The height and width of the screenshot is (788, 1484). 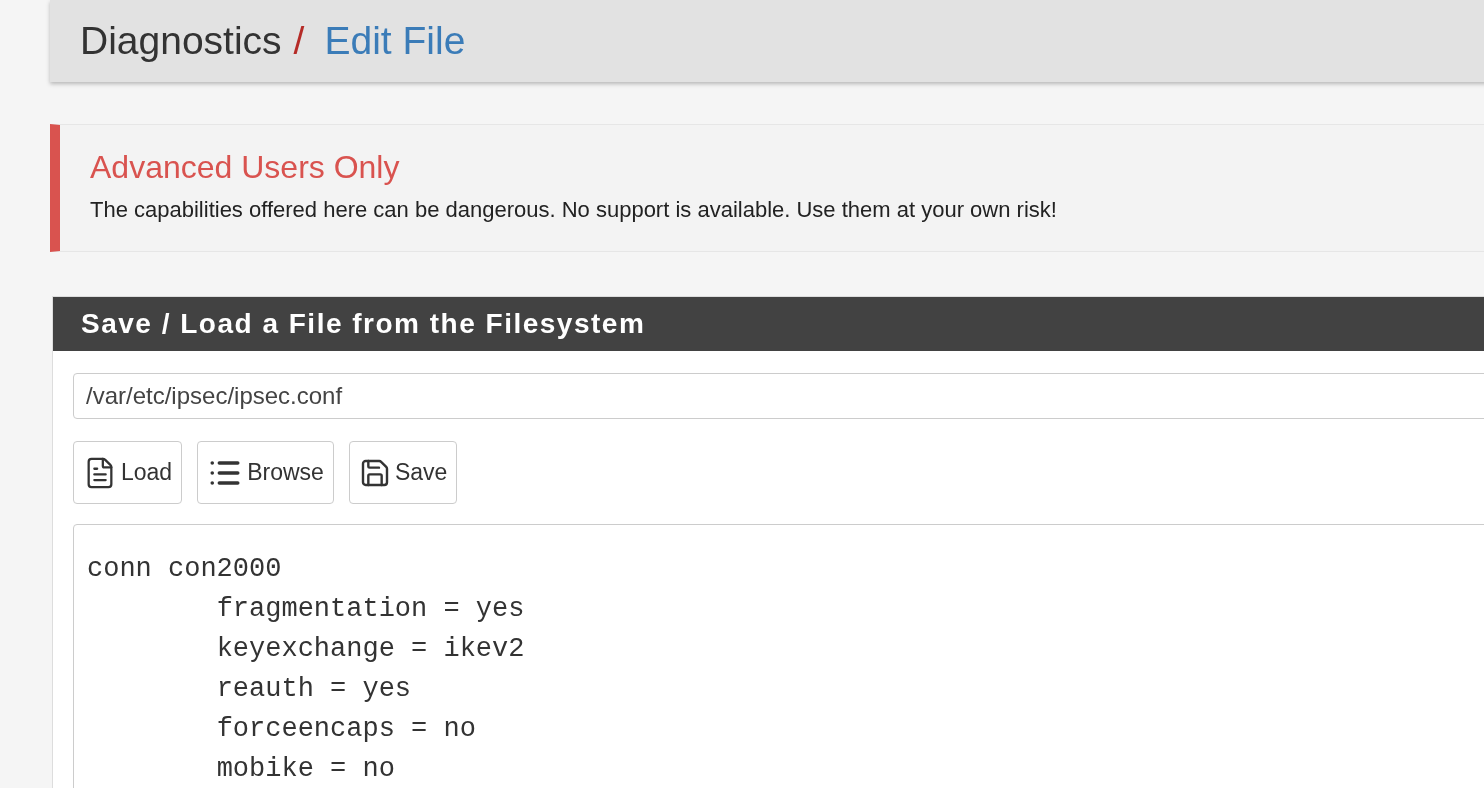 What do you see at coordinates (128, 472) in the screenshot?
I see `load-button: Load` at bounding box center [128, 472].